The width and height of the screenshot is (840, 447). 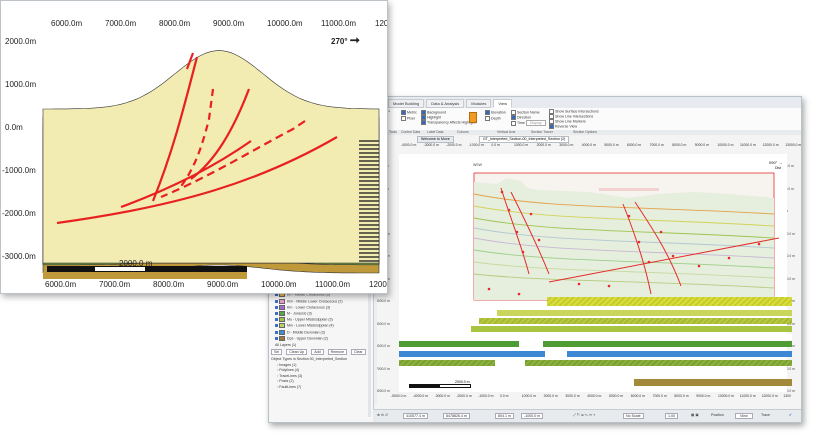 What do you see at coordinates (634, 145) in the screenshot?
I see `x-tick-label-top: 6000.0 m` at bounding box center [634, 145].